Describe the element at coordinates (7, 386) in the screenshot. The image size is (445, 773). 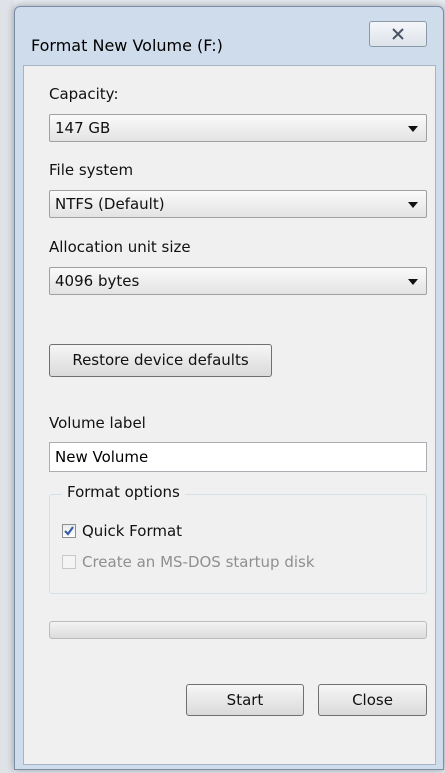
I see `background-window-edge` at that location.